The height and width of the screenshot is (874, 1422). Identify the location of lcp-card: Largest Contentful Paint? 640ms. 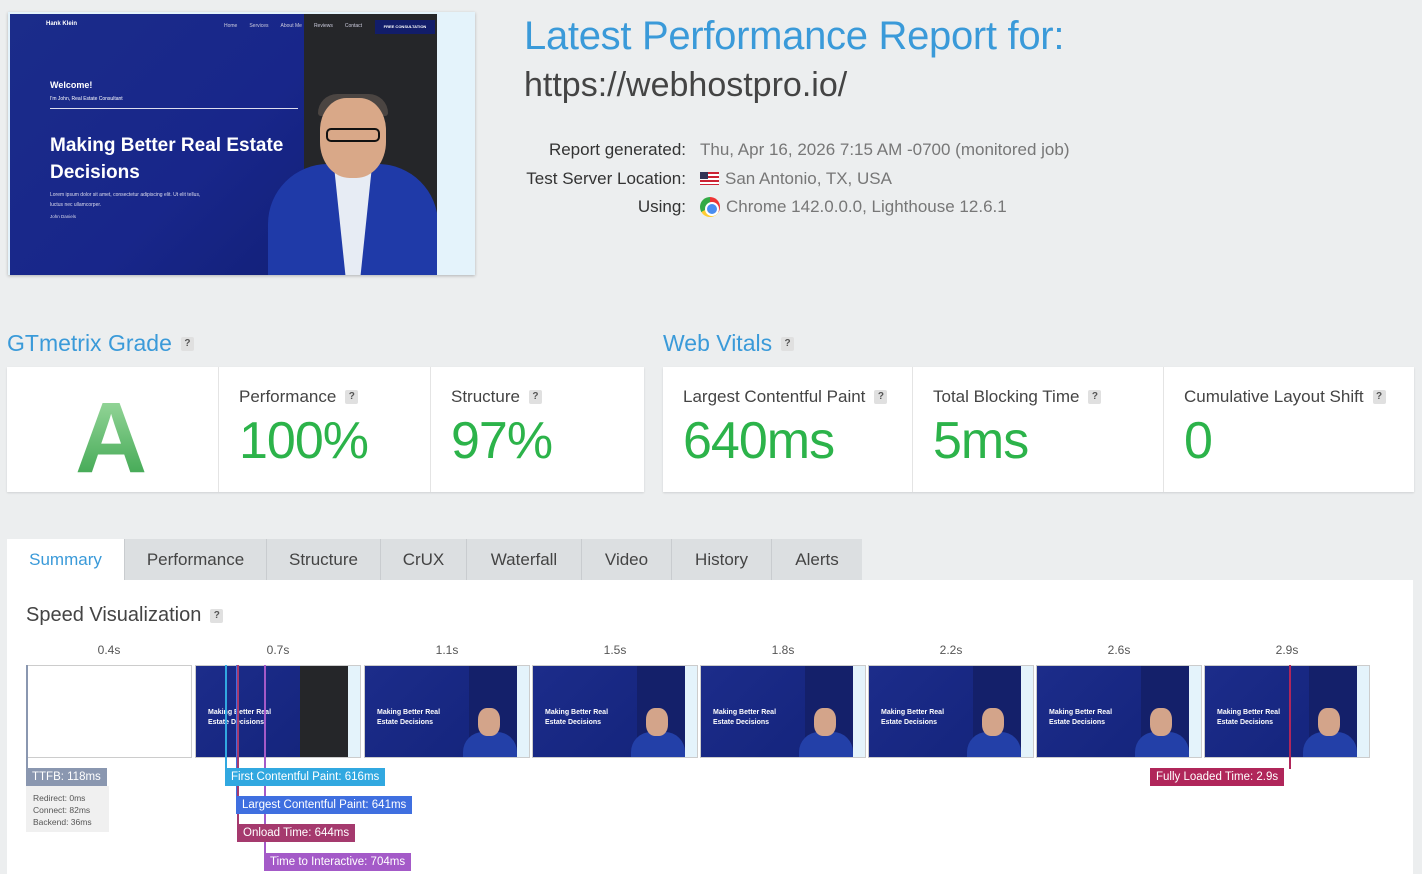
(788, 429).